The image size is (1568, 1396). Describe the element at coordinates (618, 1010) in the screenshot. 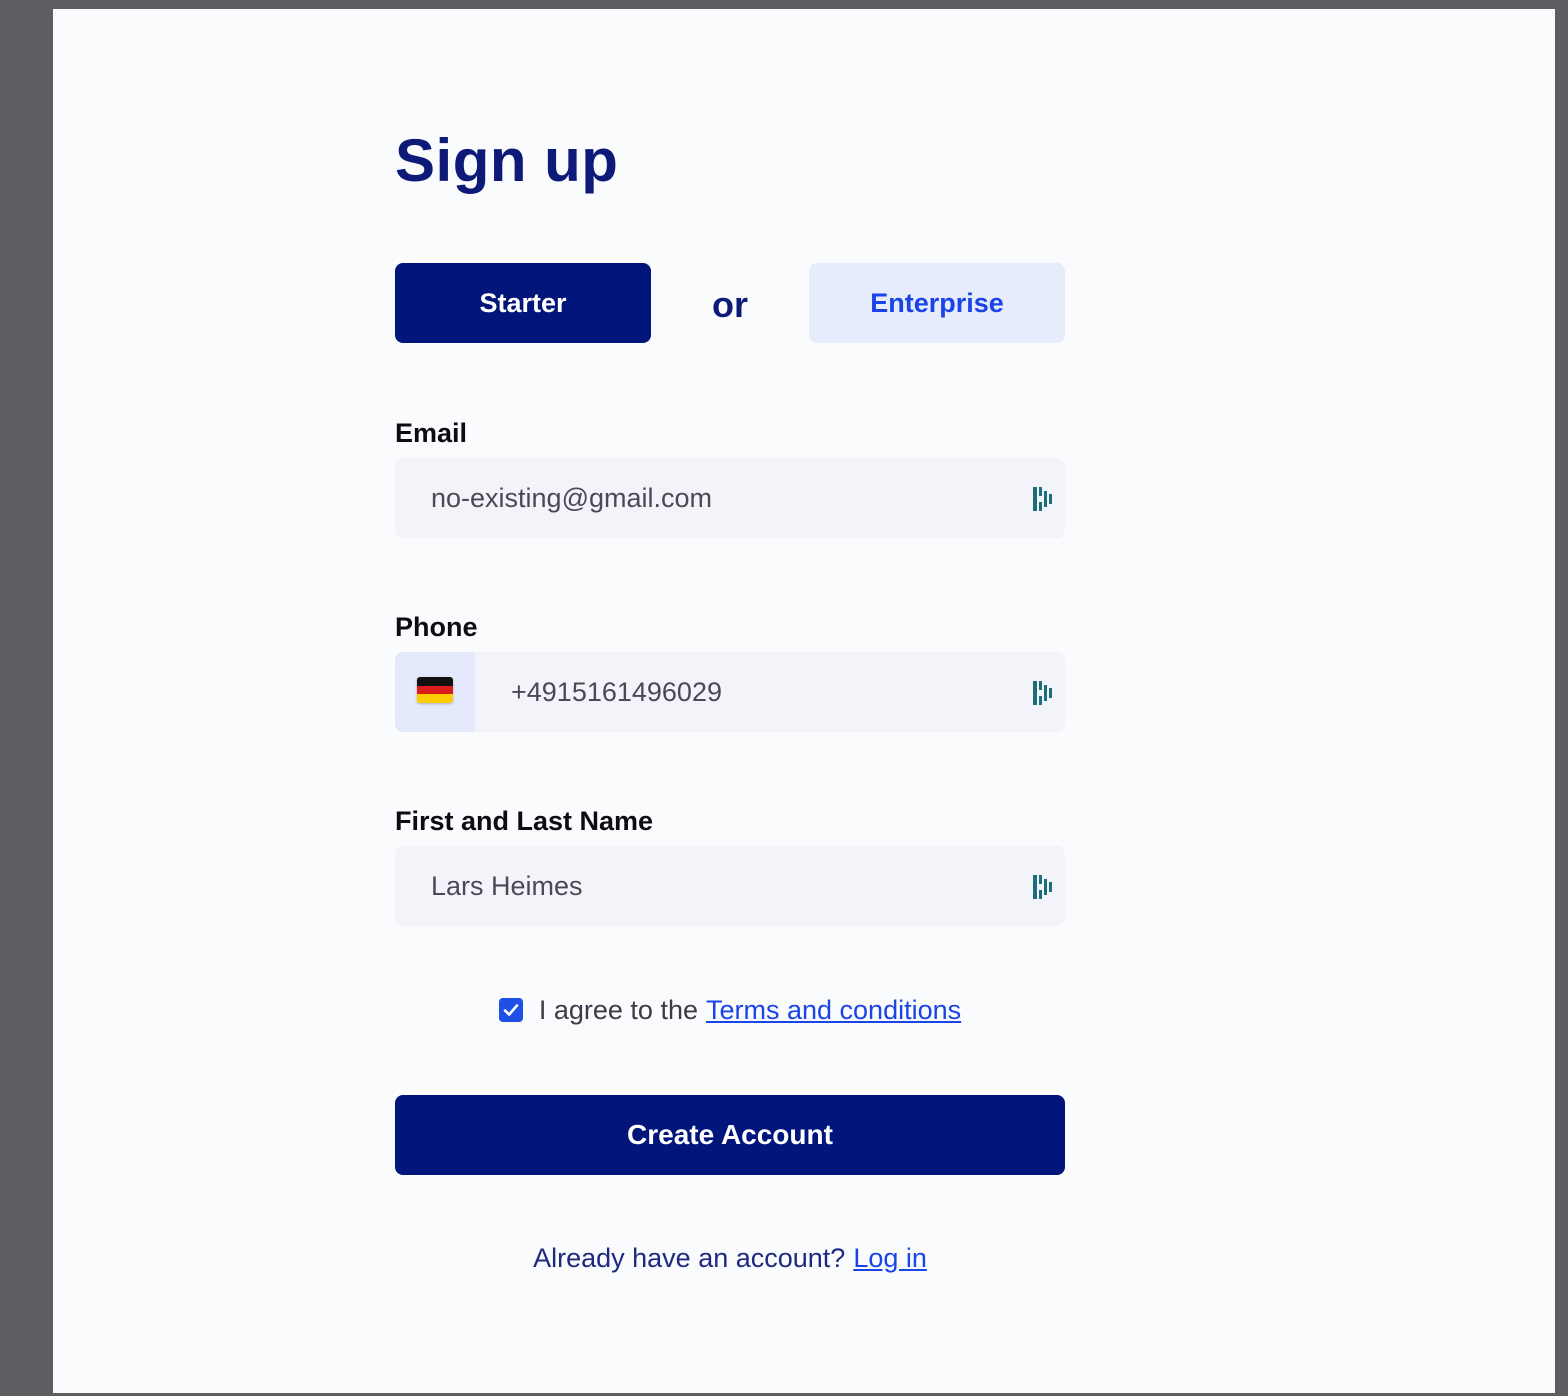

I see `terms-text: I agree to the` at that location.